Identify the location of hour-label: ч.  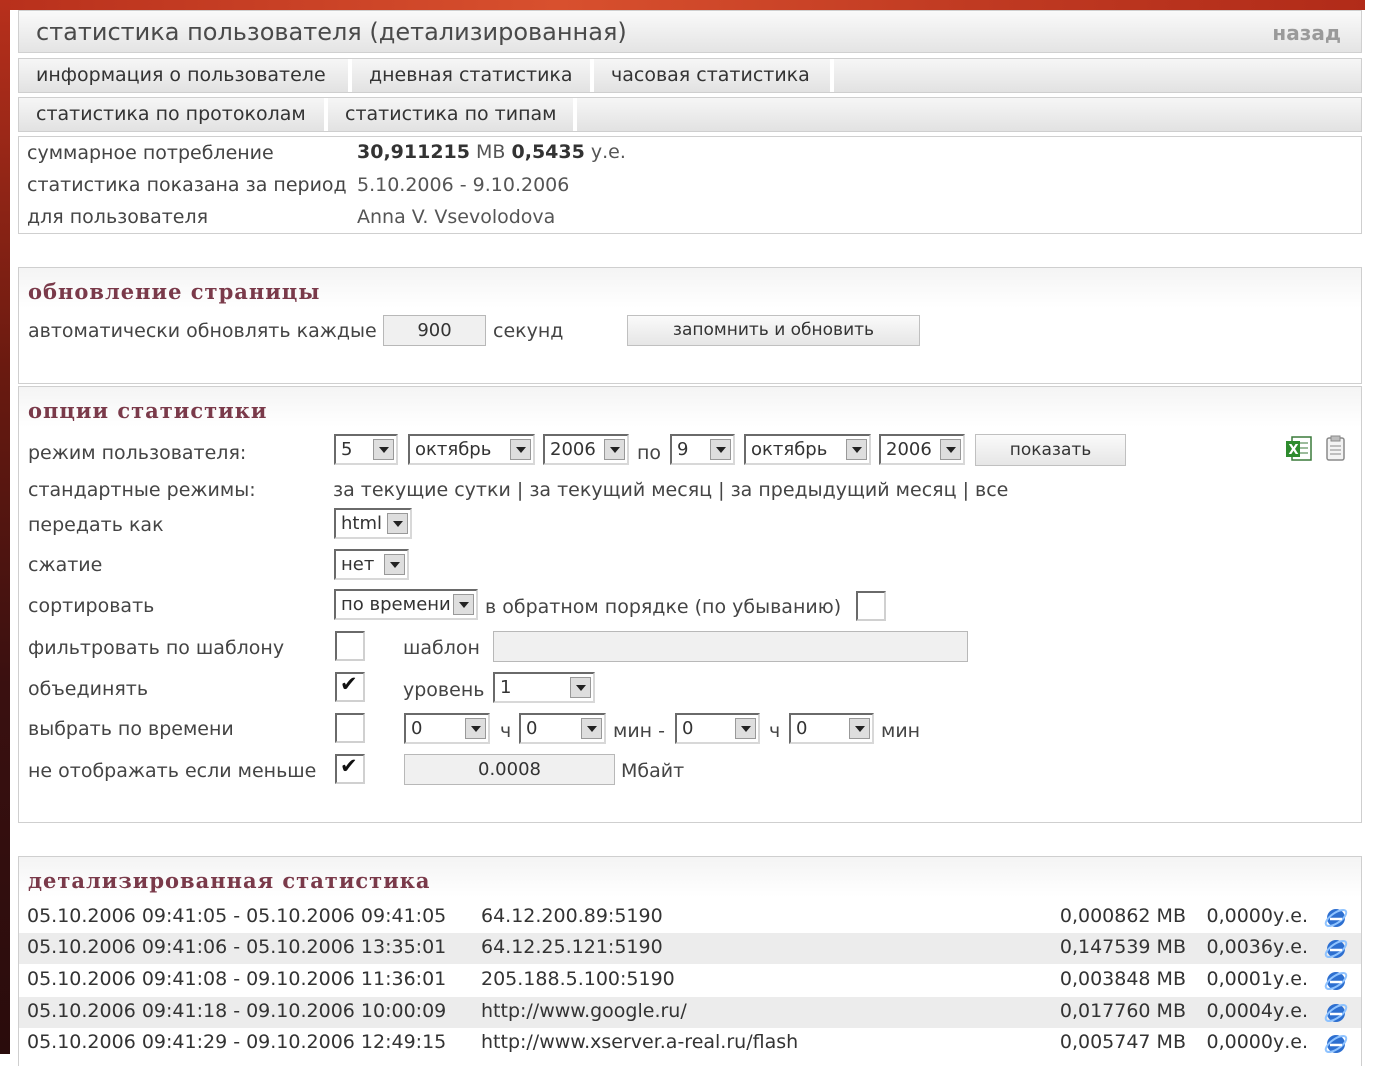
(506, 731).